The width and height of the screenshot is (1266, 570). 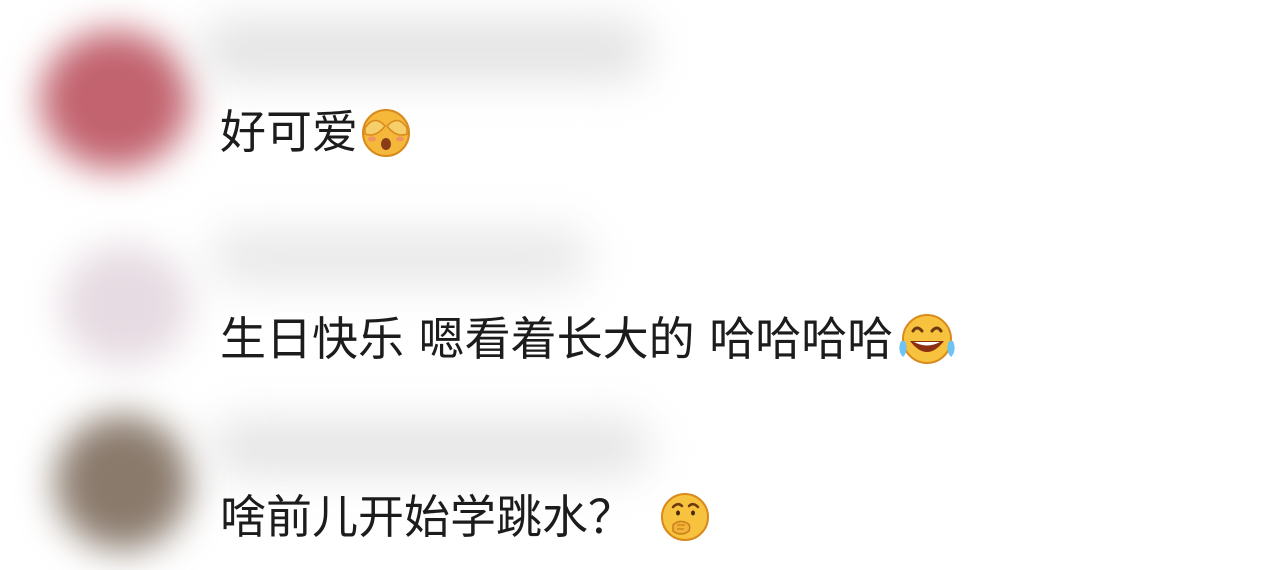 I want to click on comment-text: 好可爱, so click(x=316, y=132).